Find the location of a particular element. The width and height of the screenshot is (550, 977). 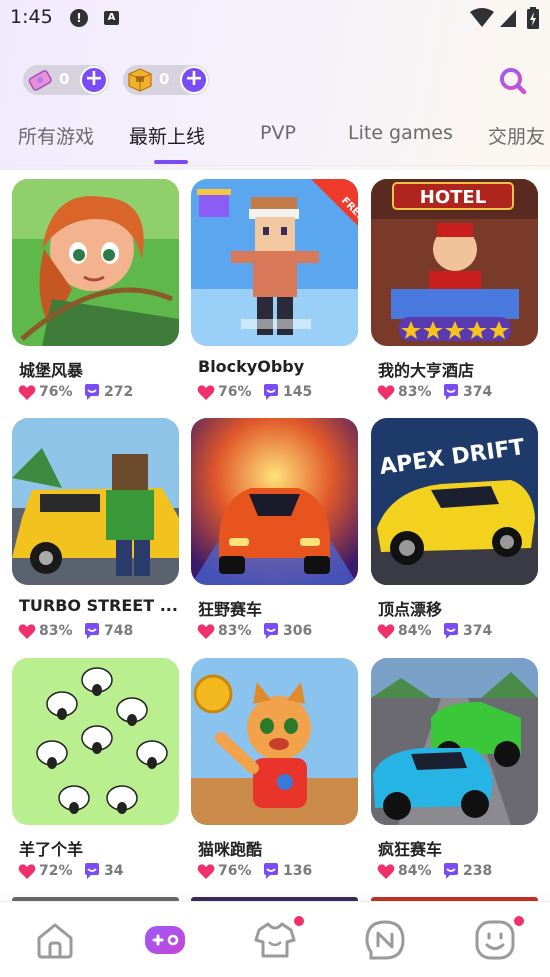

news-icon is located at coordinates (385, 940).